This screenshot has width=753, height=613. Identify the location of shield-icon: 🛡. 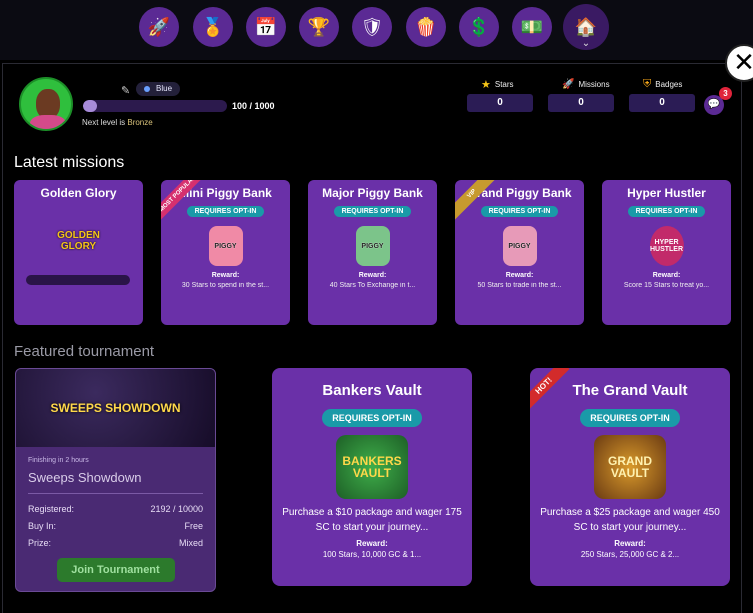
(372, 27).